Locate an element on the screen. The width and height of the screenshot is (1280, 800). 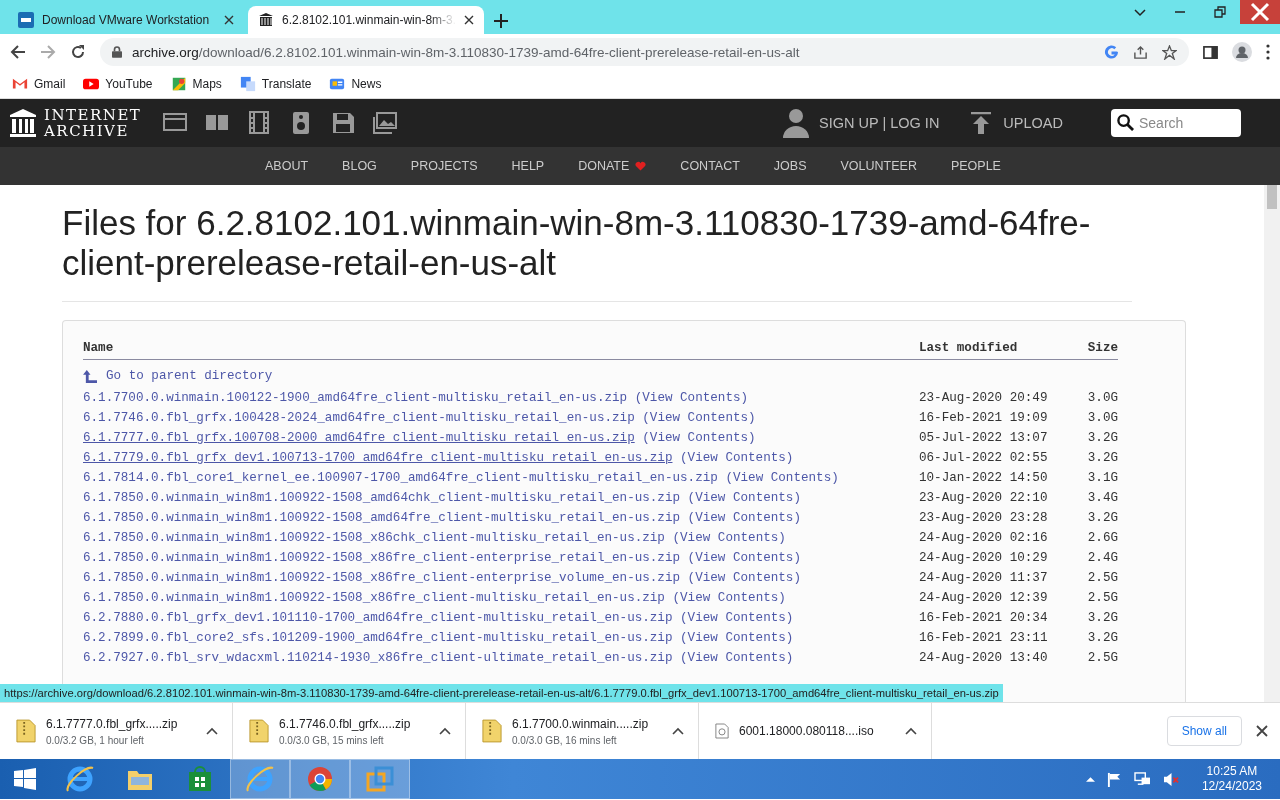
taskbar-clock: 10:25 AM 12/24/2023 is located at coordinates (1231, 779).